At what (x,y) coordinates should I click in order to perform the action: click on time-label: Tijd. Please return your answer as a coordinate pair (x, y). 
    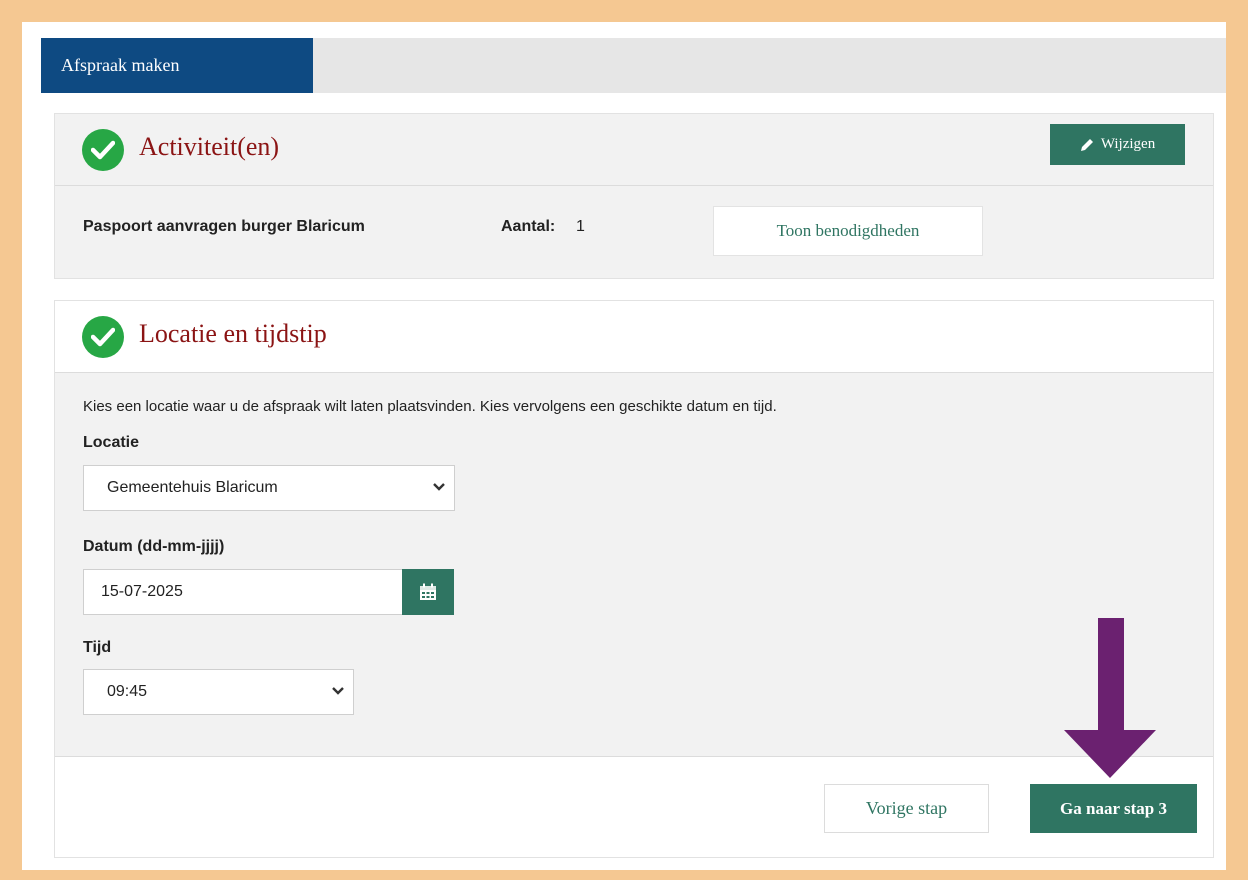
    Looking at the image, I should click on (97, 647).